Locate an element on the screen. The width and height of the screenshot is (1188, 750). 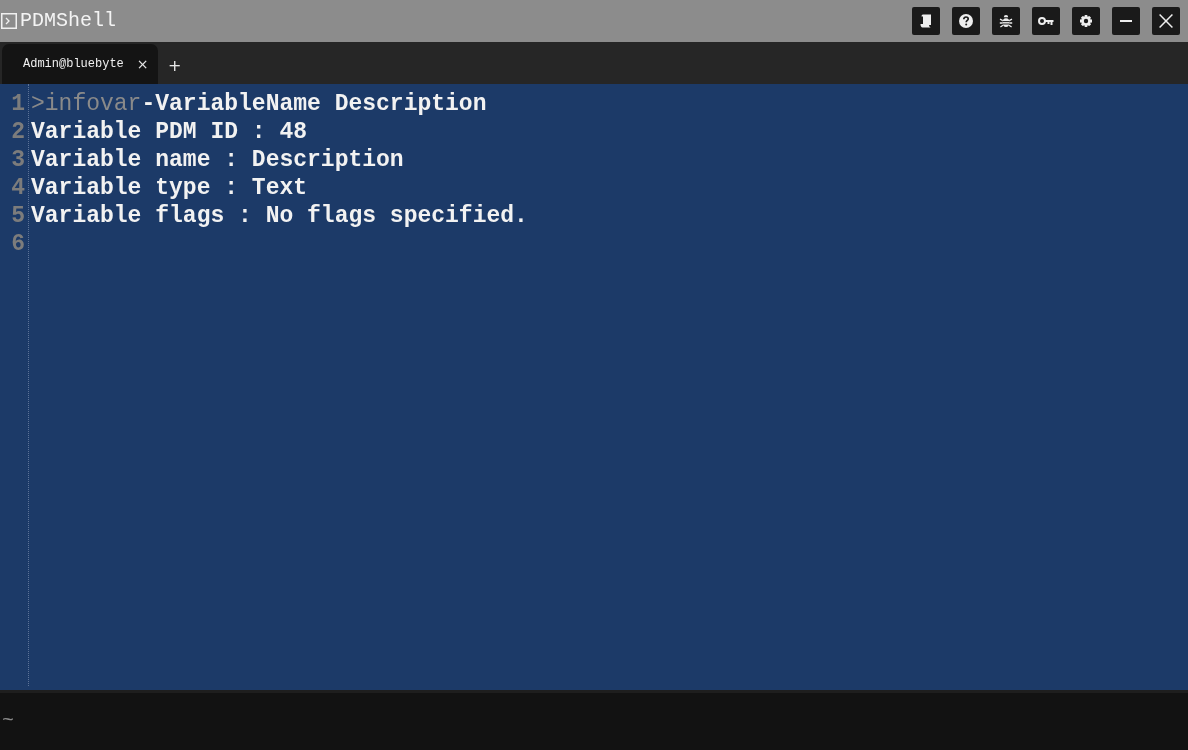
session-tab: Admin@bluebyte × is located at coordinates (80, 64).